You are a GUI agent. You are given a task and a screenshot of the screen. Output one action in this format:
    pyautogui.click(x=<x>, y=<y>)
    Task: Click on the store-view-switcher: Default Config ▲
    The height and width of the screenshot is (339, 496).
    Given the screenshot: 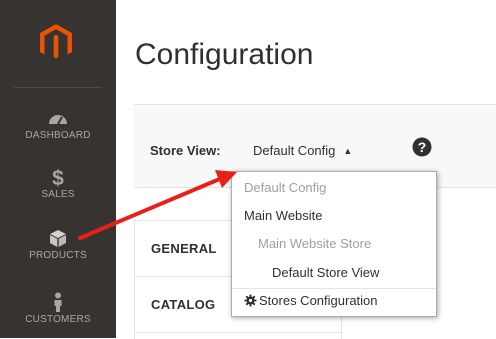 What is the action you would take?
    pyautogui.click(x=302, y=150)
    